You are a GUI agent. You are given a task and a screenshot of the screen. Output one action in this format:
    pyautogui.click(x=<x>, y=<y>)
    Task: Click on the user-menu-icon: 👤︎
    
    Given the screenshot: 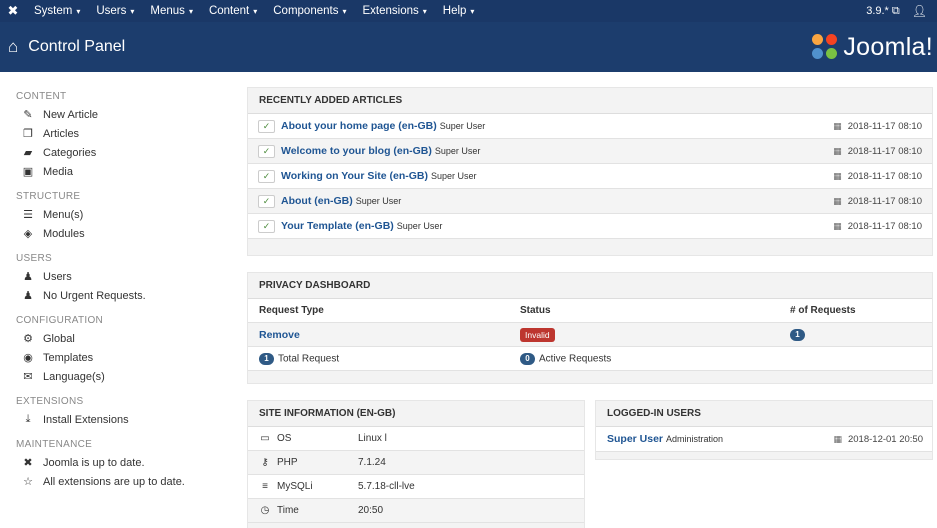 What is the action you would take?
    pyautogui.click(x=919, y=11)
    